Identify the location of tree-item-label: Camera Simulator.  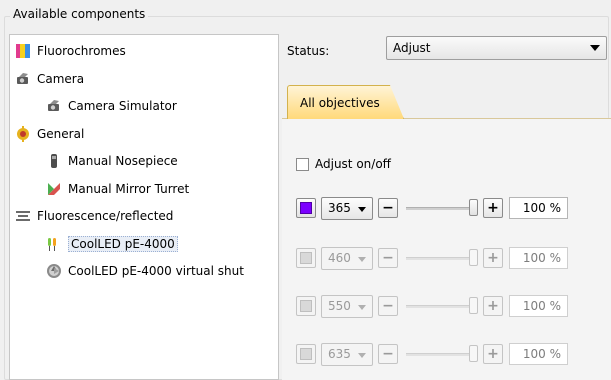
(122, 106).